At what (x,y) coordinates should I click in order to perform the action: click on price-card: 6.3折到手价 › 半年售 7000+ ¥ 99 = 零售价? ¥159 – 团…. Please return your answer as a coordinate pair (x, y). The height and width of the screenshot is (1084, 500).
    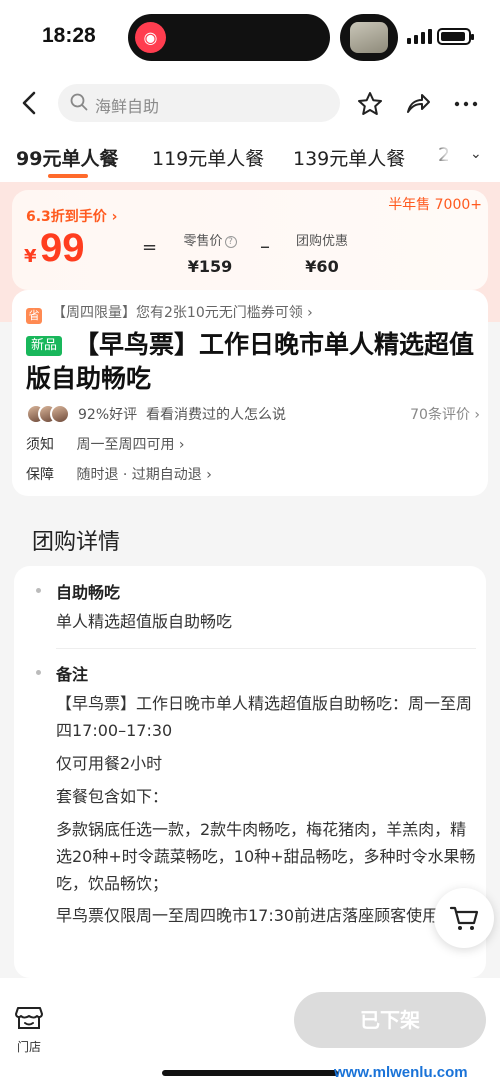
    Looking at the image, I should click on (250, 240).